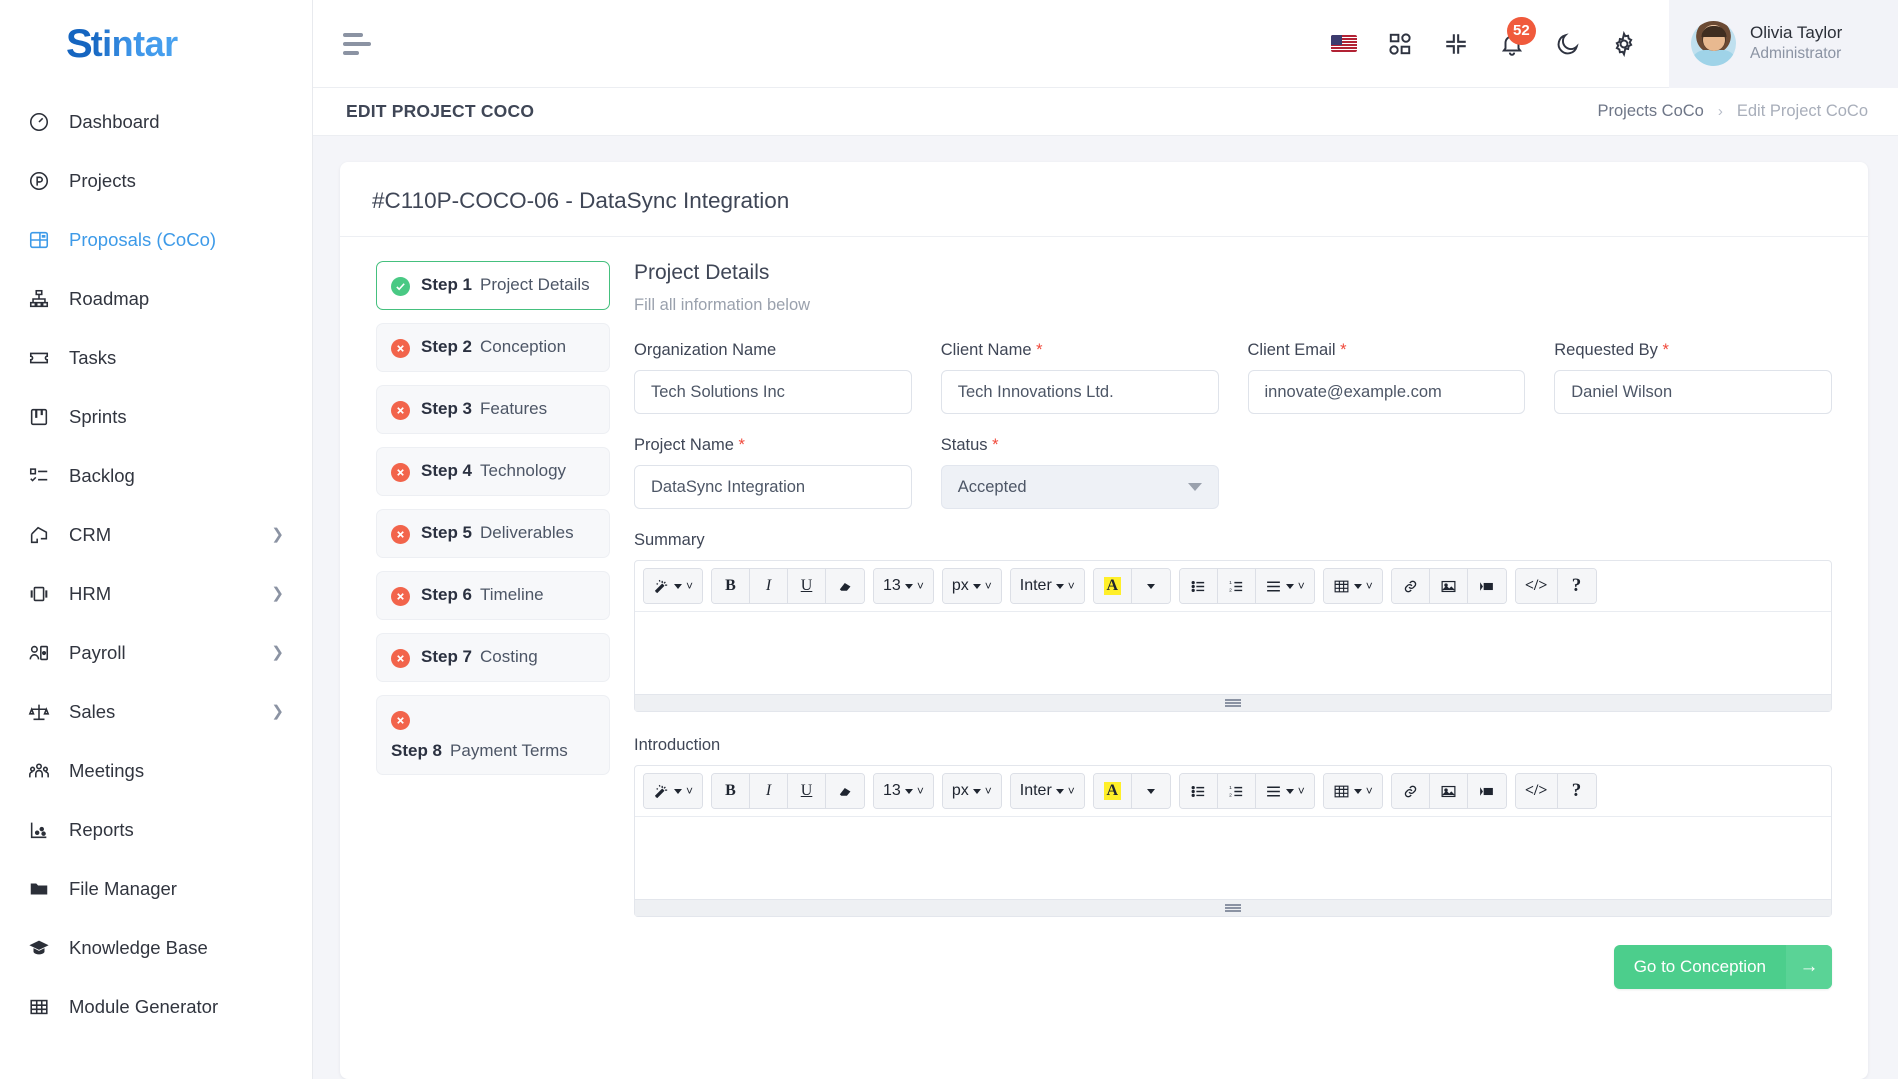 The image size is (1898, 1079). I want to click on breadcrumb-item-projects: Projects CoCo, so click(1650, 111).